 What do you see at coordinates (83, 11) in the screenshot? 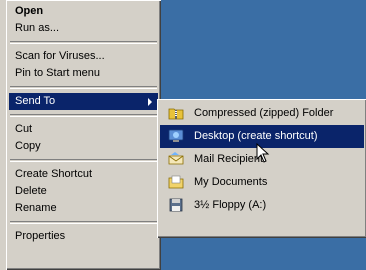
I see `menu-item-open: Open` at bounding box center [83, 11].